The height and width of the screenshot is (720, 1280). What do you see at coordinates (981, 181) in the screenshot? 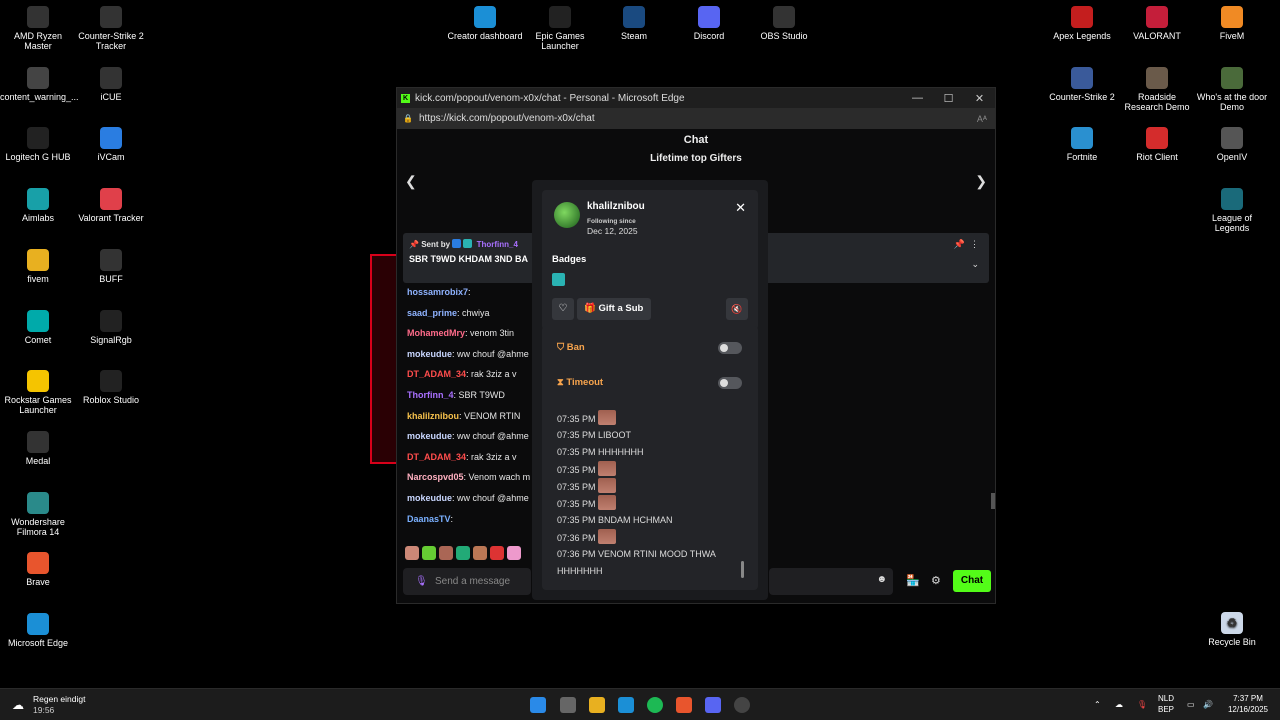
I see `chevron-right-icon: ❯` at bounding box center [981, 181].